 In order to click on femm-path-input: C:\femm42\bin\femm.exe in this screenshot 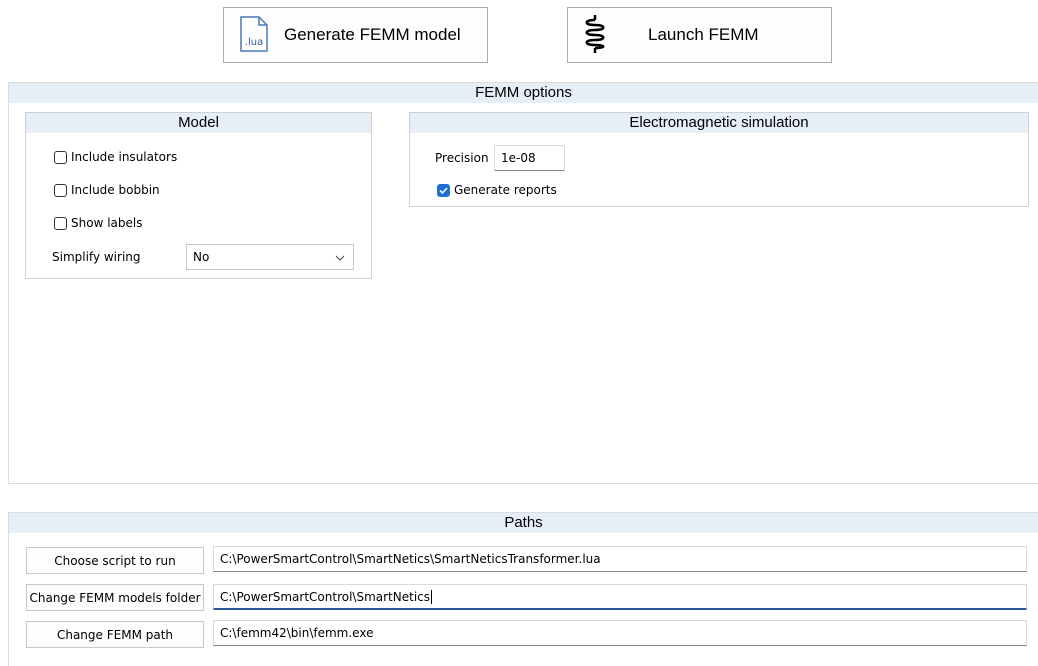, I will do `click(620, 633)`.